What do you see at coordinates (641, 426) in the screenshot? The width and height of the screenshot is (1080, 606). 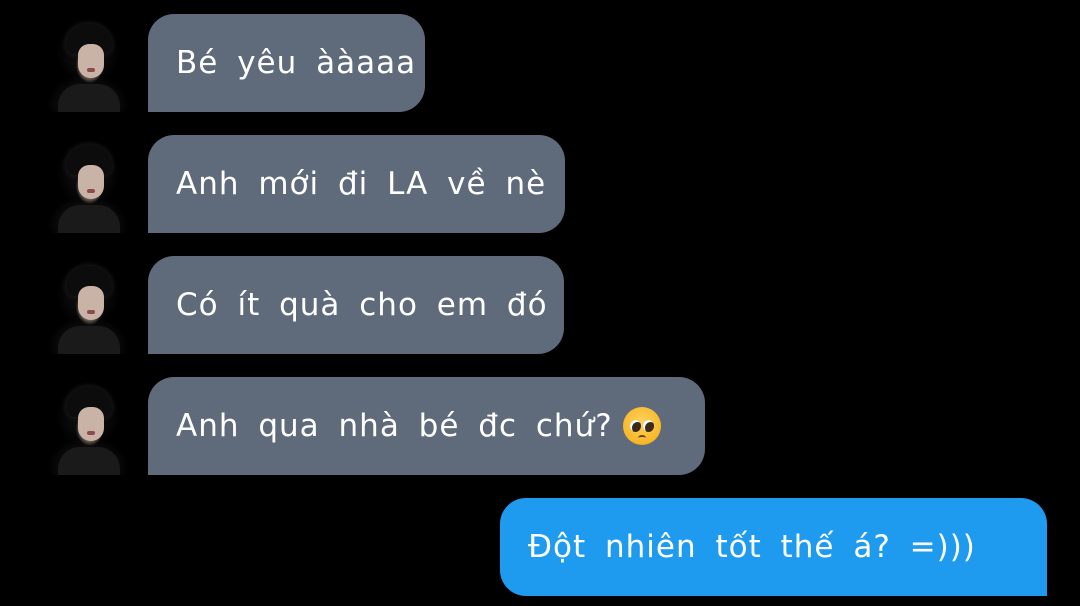 I see `pleading-face-emoji-icon` at bounding box center [641, 426].